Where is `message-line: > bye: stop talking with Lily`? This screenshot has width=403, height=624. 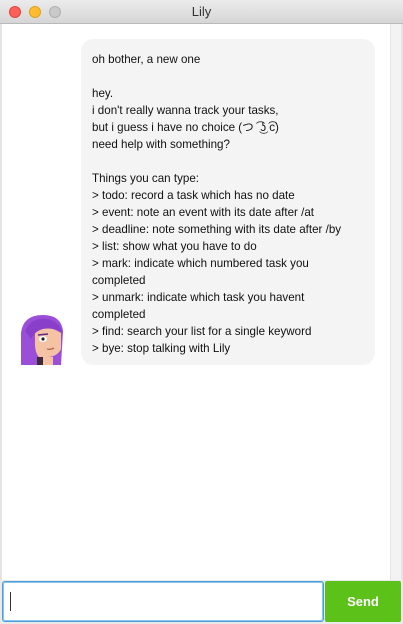
message-line: > bye: stop talking with Lily is located at coordinates (161, 348).